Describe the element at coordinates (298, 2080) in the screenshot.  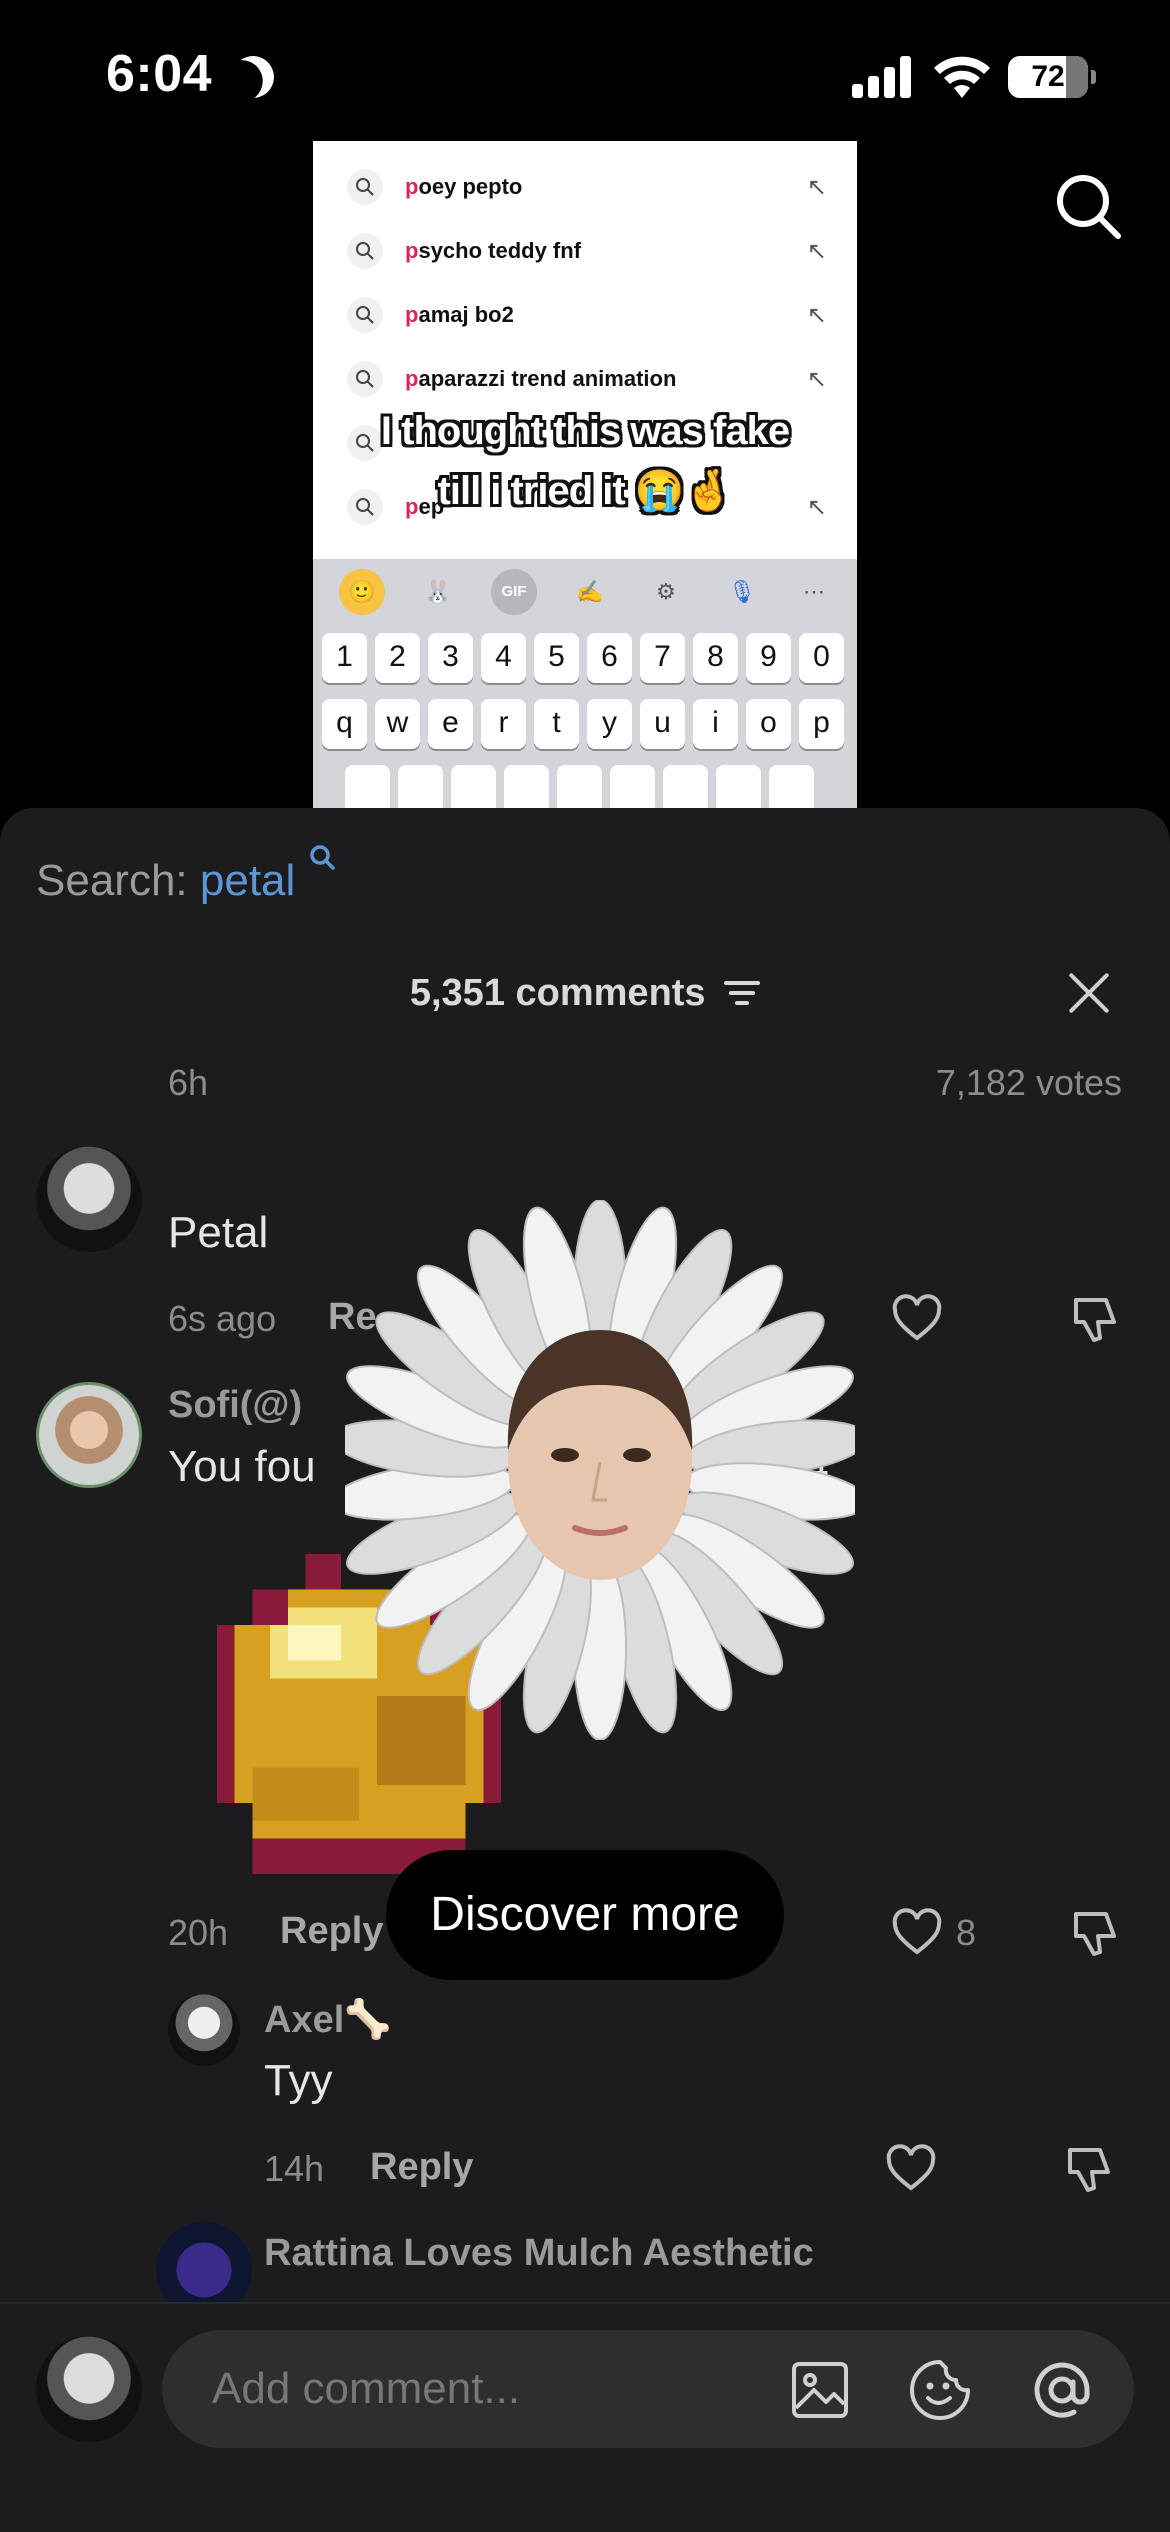
I see `comment-text: Tyy` at that location.